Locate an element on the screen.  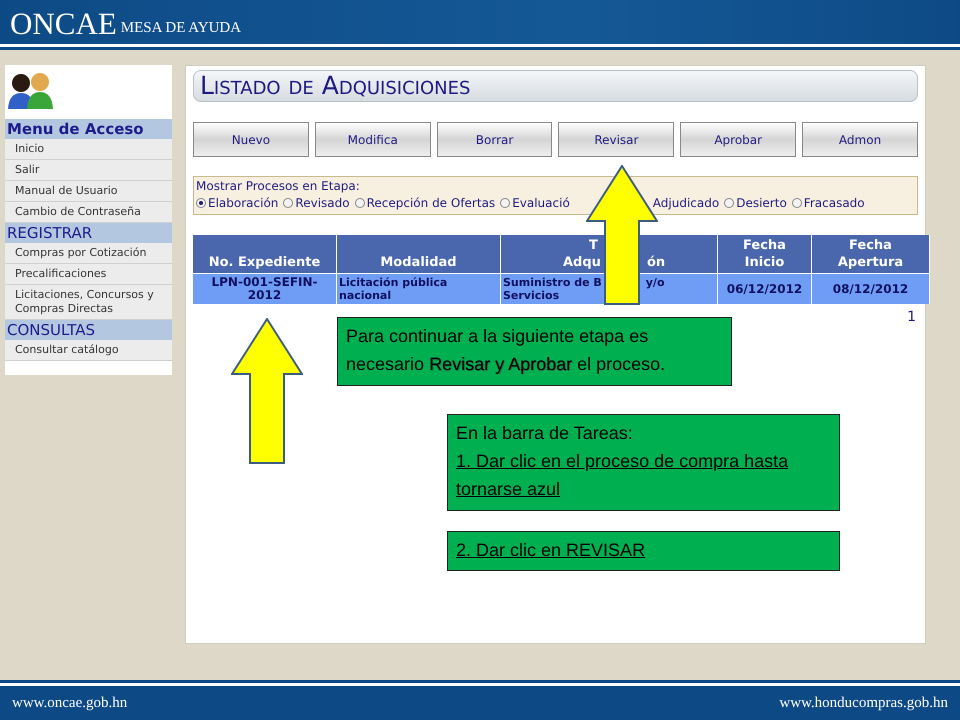
table-cell: Licitación pública nacional is located at coordinates (419, 288).